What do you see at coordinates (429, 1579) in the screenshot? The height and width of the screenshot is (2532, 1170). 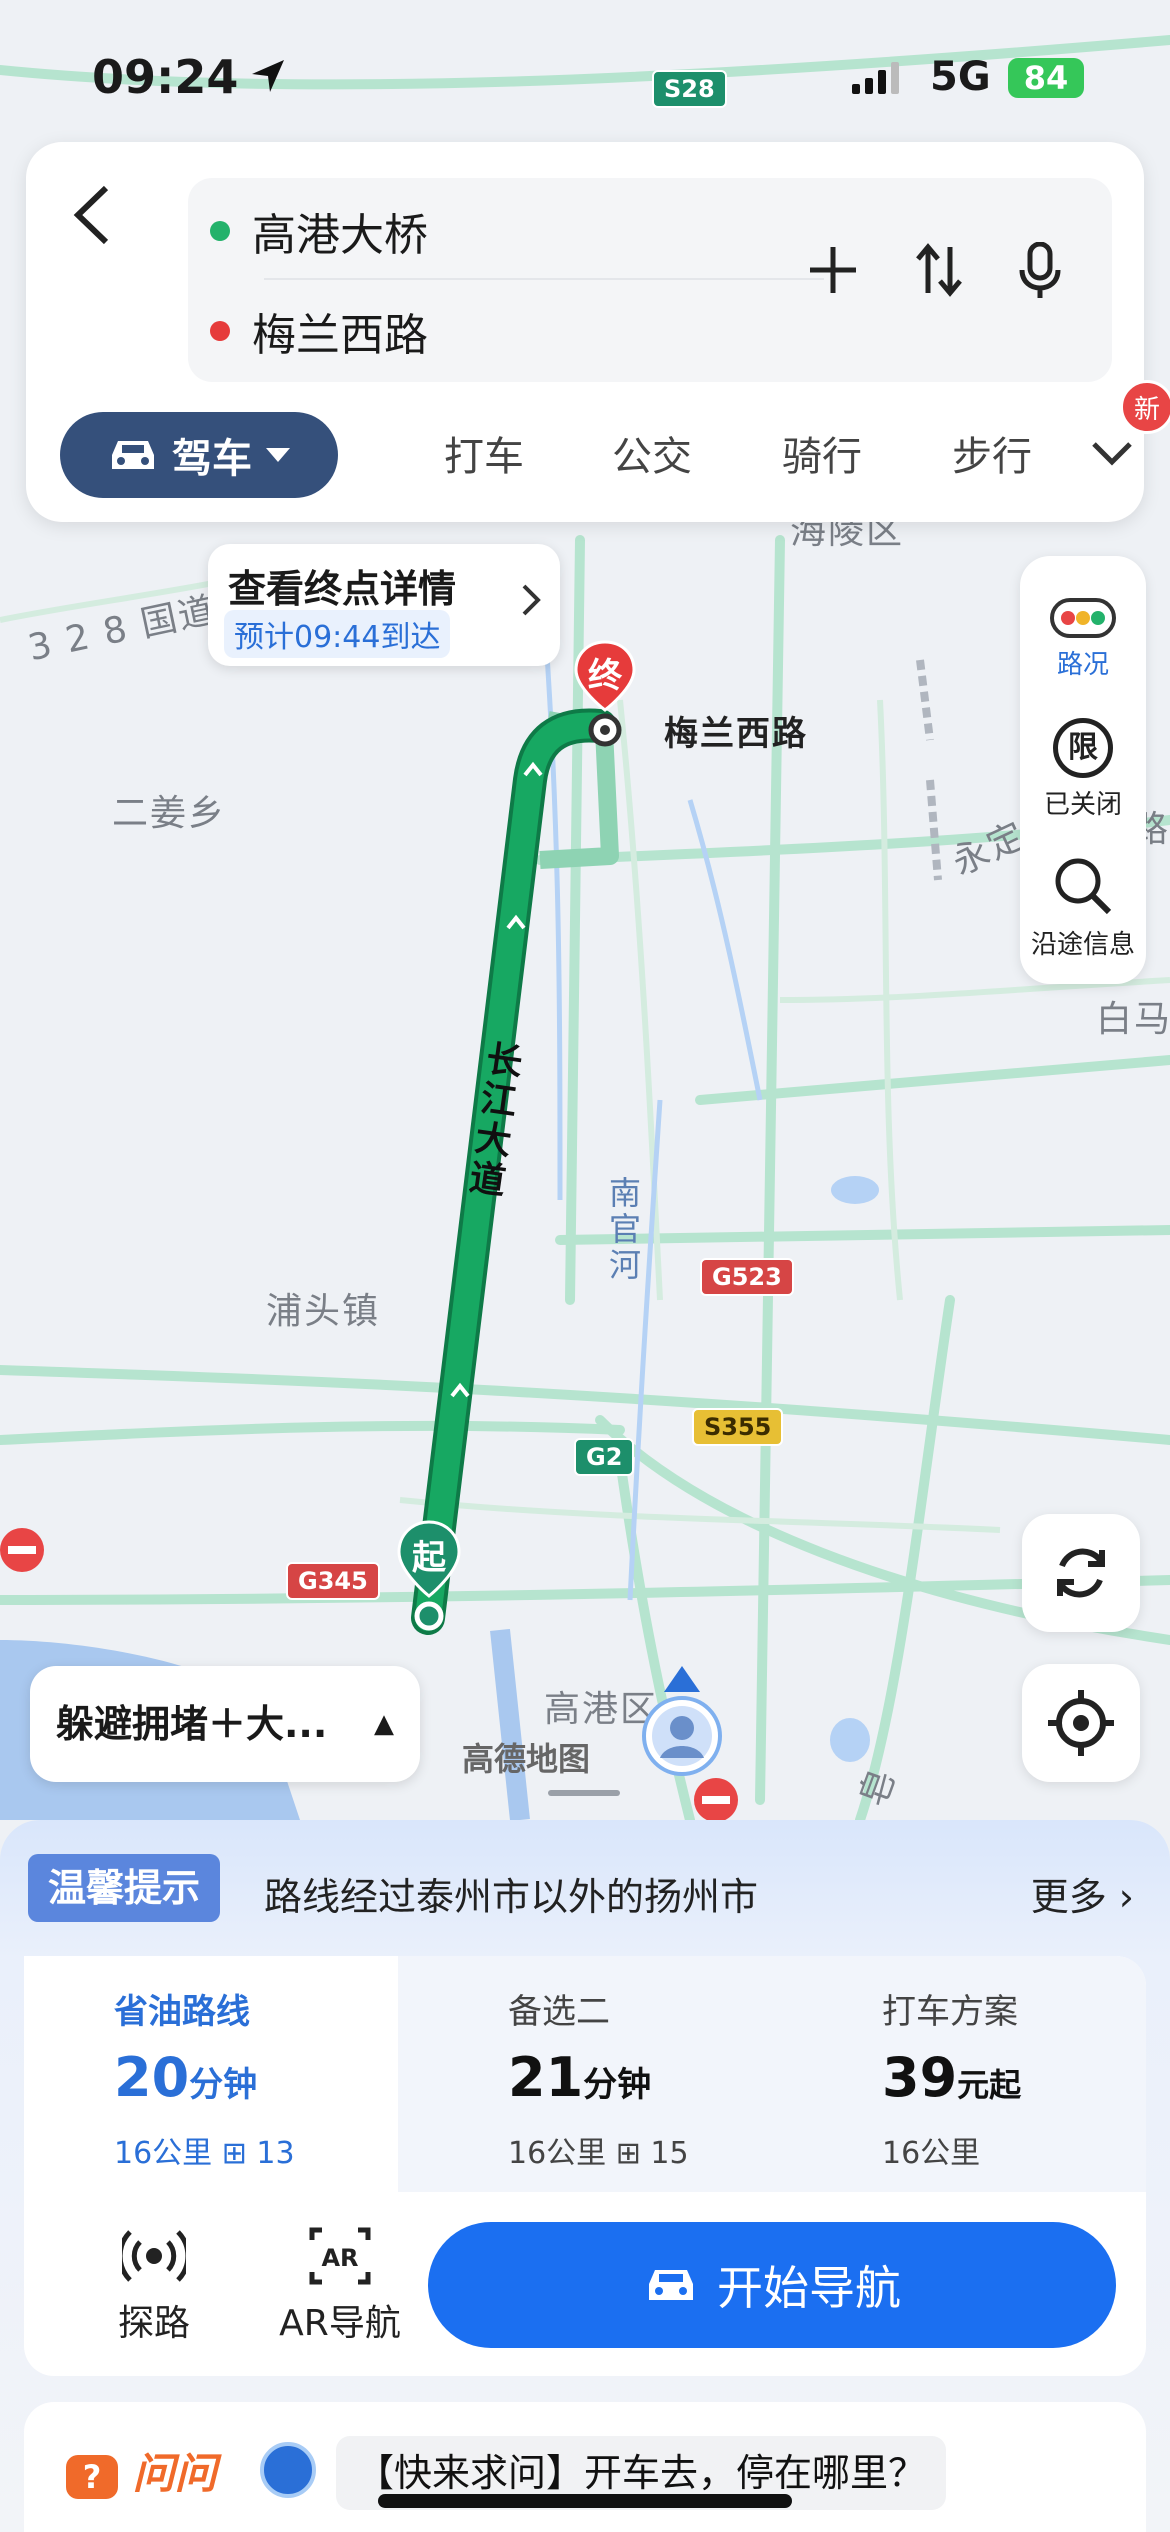 I see `start-marker: 起` at bounding box center [429, 1579].